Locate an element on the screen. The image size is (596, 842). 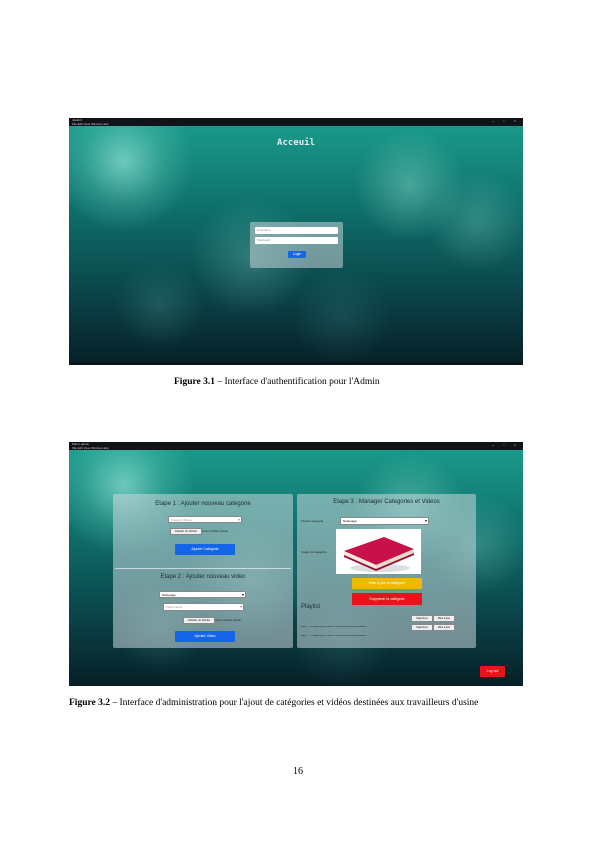
book-icon is located at coordinates (379, 554).